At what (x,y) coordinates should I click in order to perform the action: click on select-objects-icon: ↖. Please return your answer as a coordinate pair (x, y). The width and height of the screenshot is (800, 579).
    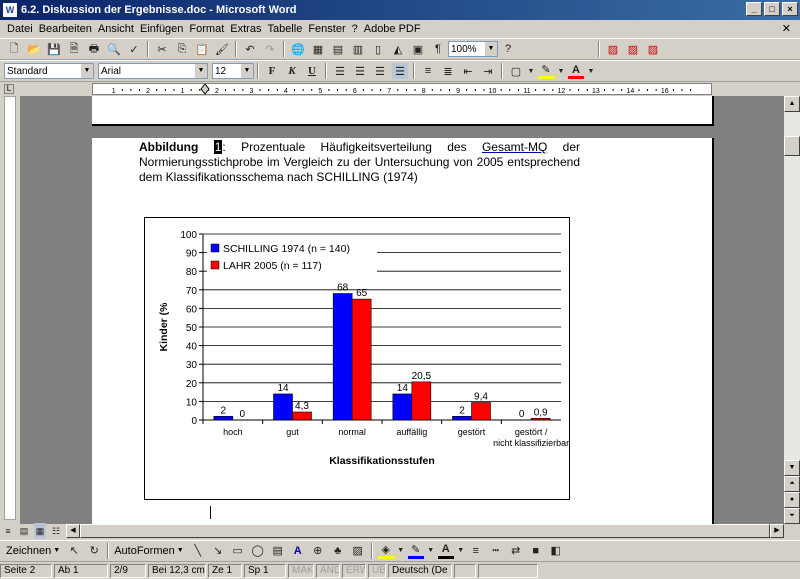
    Looking at the image, I should click on (74, 551).